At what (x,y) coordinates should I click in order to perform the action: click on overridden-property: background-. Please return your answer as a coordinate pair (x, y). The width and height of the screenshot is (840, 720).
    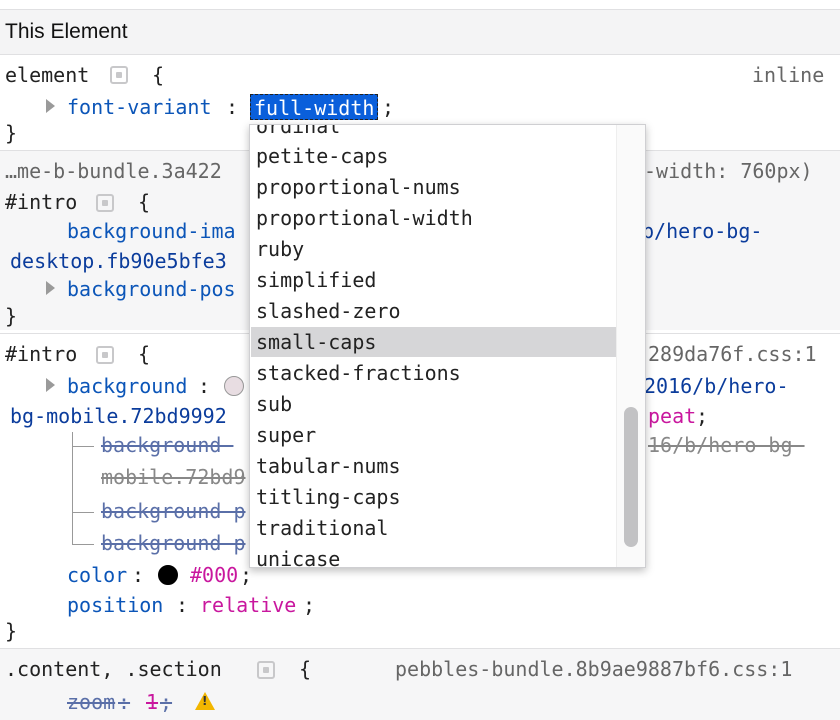
    Looking at the image, I should click on (167, 445).